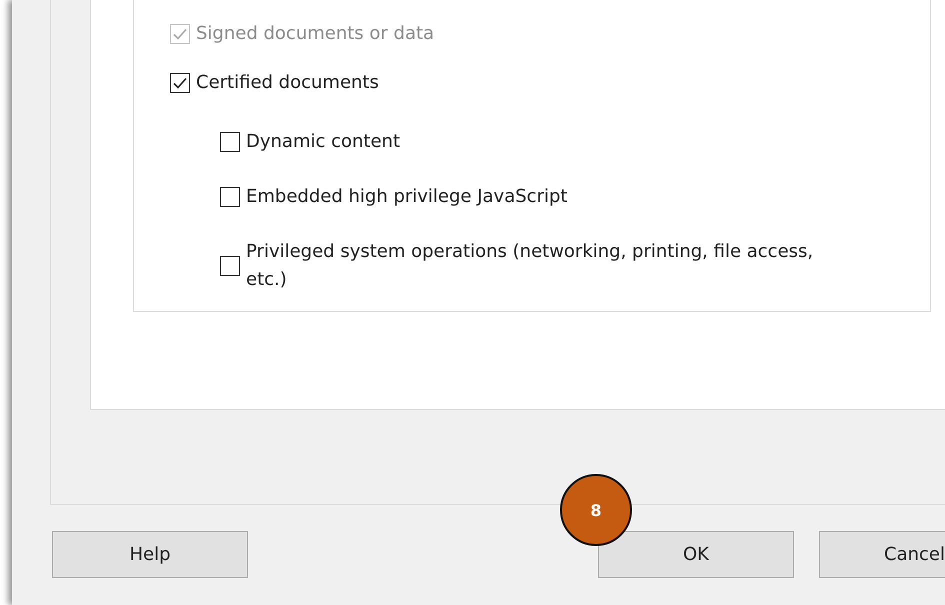 The image size is (945, 605). What do you see at coordinates (530, 266) in the screenshot?
I see `checkbox-label: Privileged system operations (networking, printing, file access, etc.)` at bounding box center [530, 266].